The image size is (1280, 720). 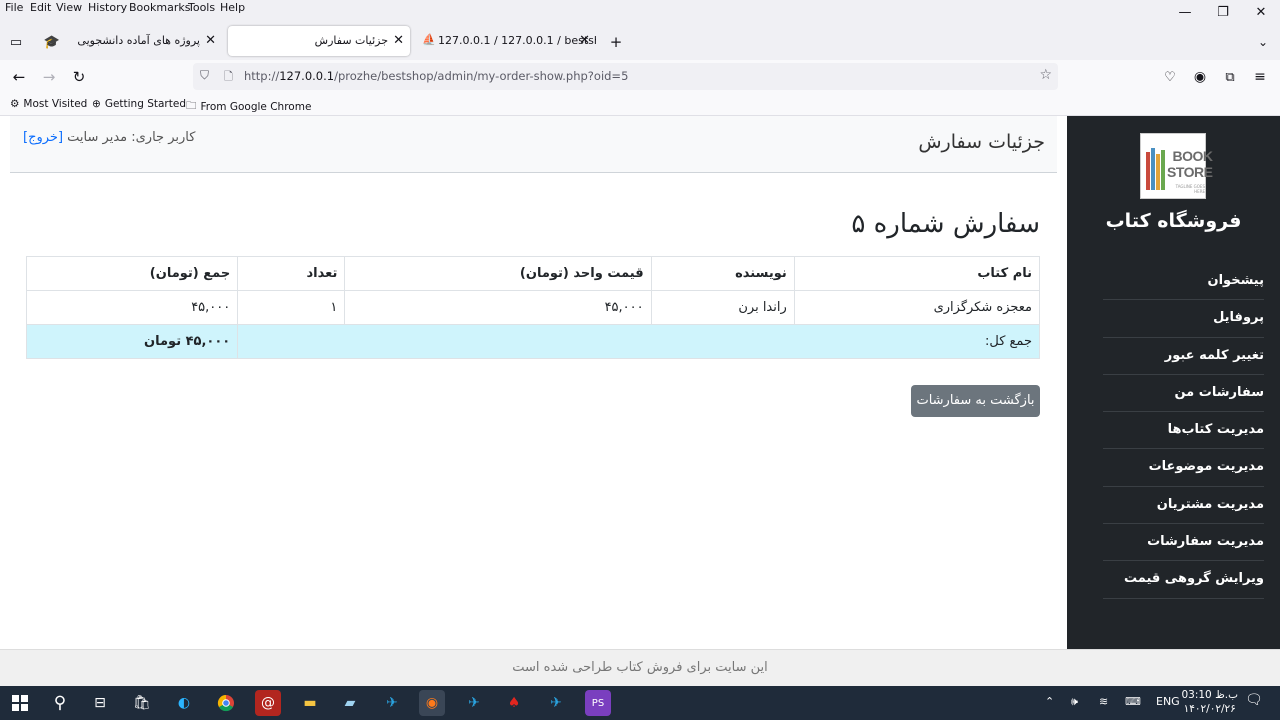 I want to click on tray-chevron-icon: ⌃, so click(x=1049, y=701).